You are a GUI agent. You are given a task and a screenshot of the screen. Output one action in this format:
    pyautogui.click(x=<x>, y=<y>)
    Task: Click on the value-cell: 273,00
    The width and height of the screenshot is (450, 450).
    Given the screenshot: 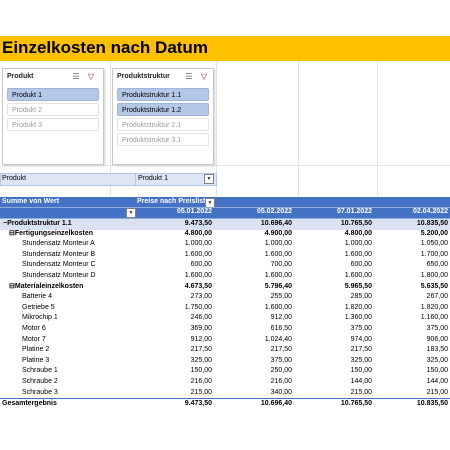 What is the action you would take?
    pyautogui.click(x=177, y=297)
    